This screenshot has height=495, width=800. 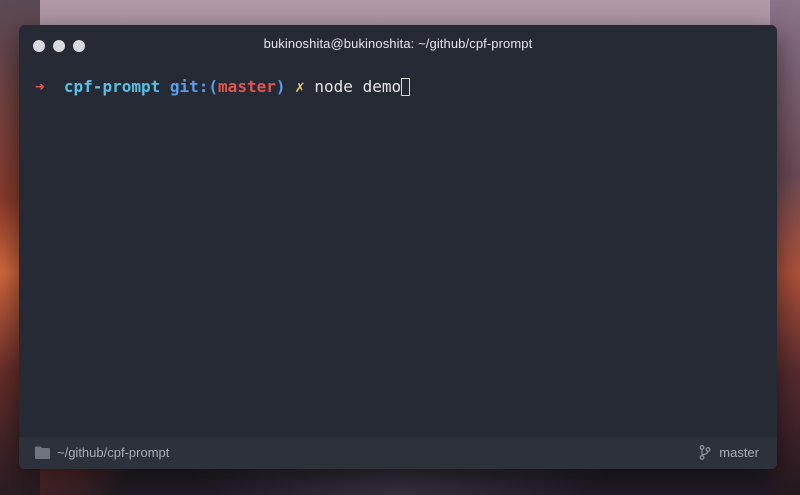 What do you see at coordinates (42, 452) in the screenshot?
I see `folder-icon` at bounding box center [42, 452].